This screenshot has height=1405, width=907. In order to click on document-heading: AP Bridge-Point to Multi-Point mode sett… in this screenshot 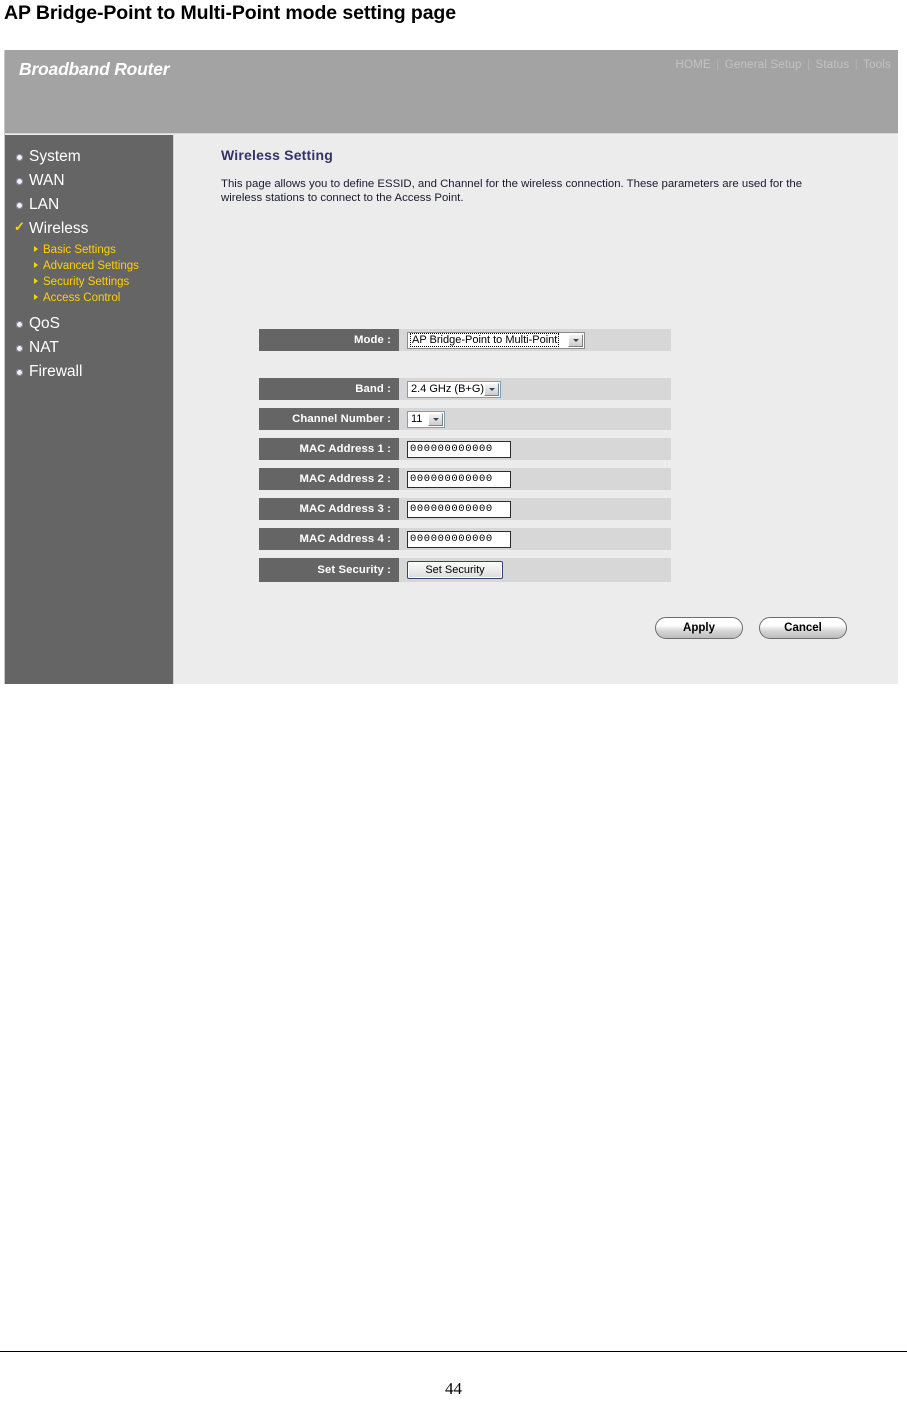, I will do `click(230, 13)`.